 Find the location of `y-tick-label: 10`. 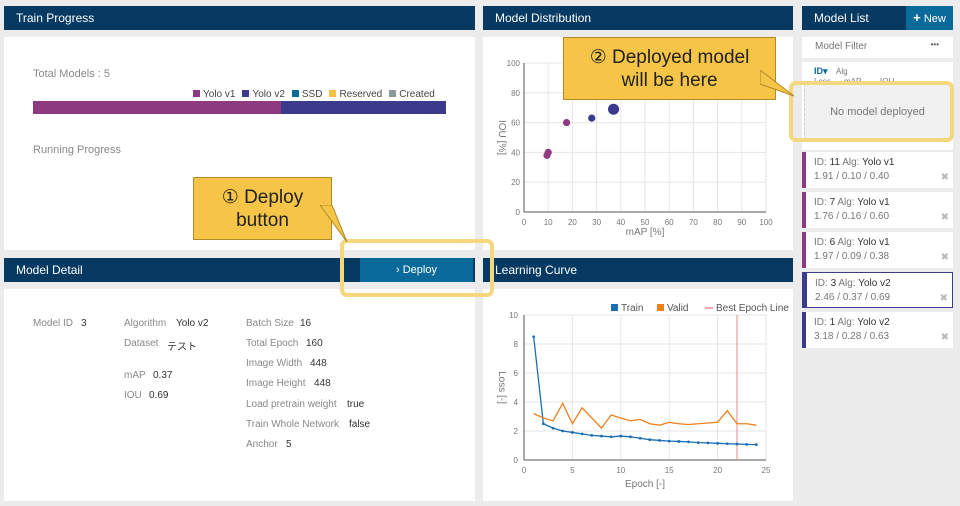

y-tick-label: 10 is located at coordinates (513, 315).